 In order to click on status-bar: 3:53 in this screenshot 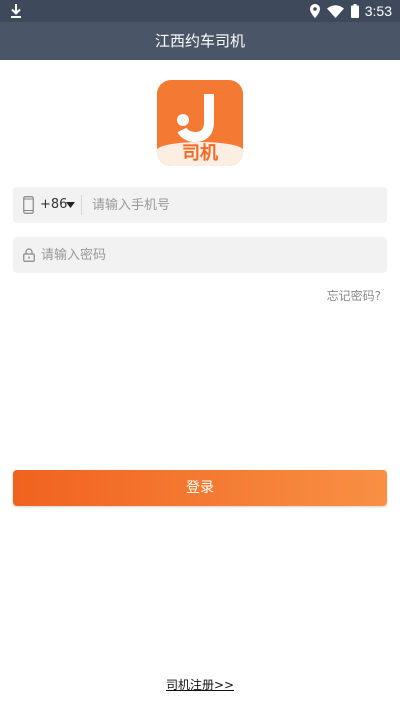, I will do `click(200, 11)`.